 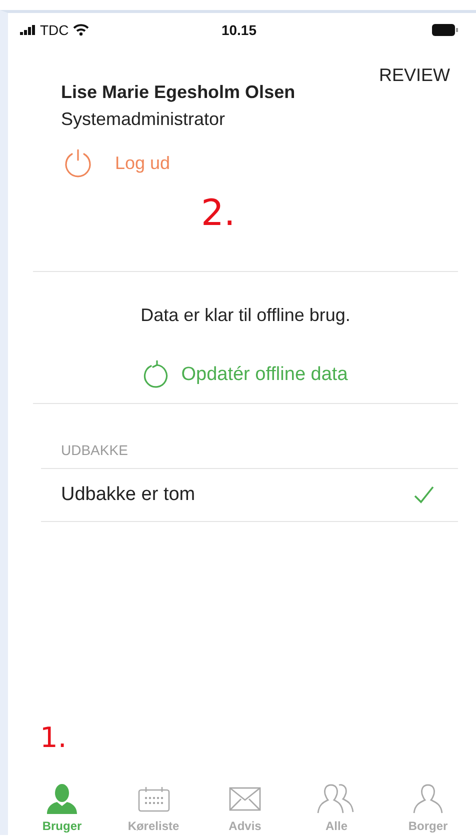 I want to click on tab-bar-item: Borger, so click(x=428, y=809).